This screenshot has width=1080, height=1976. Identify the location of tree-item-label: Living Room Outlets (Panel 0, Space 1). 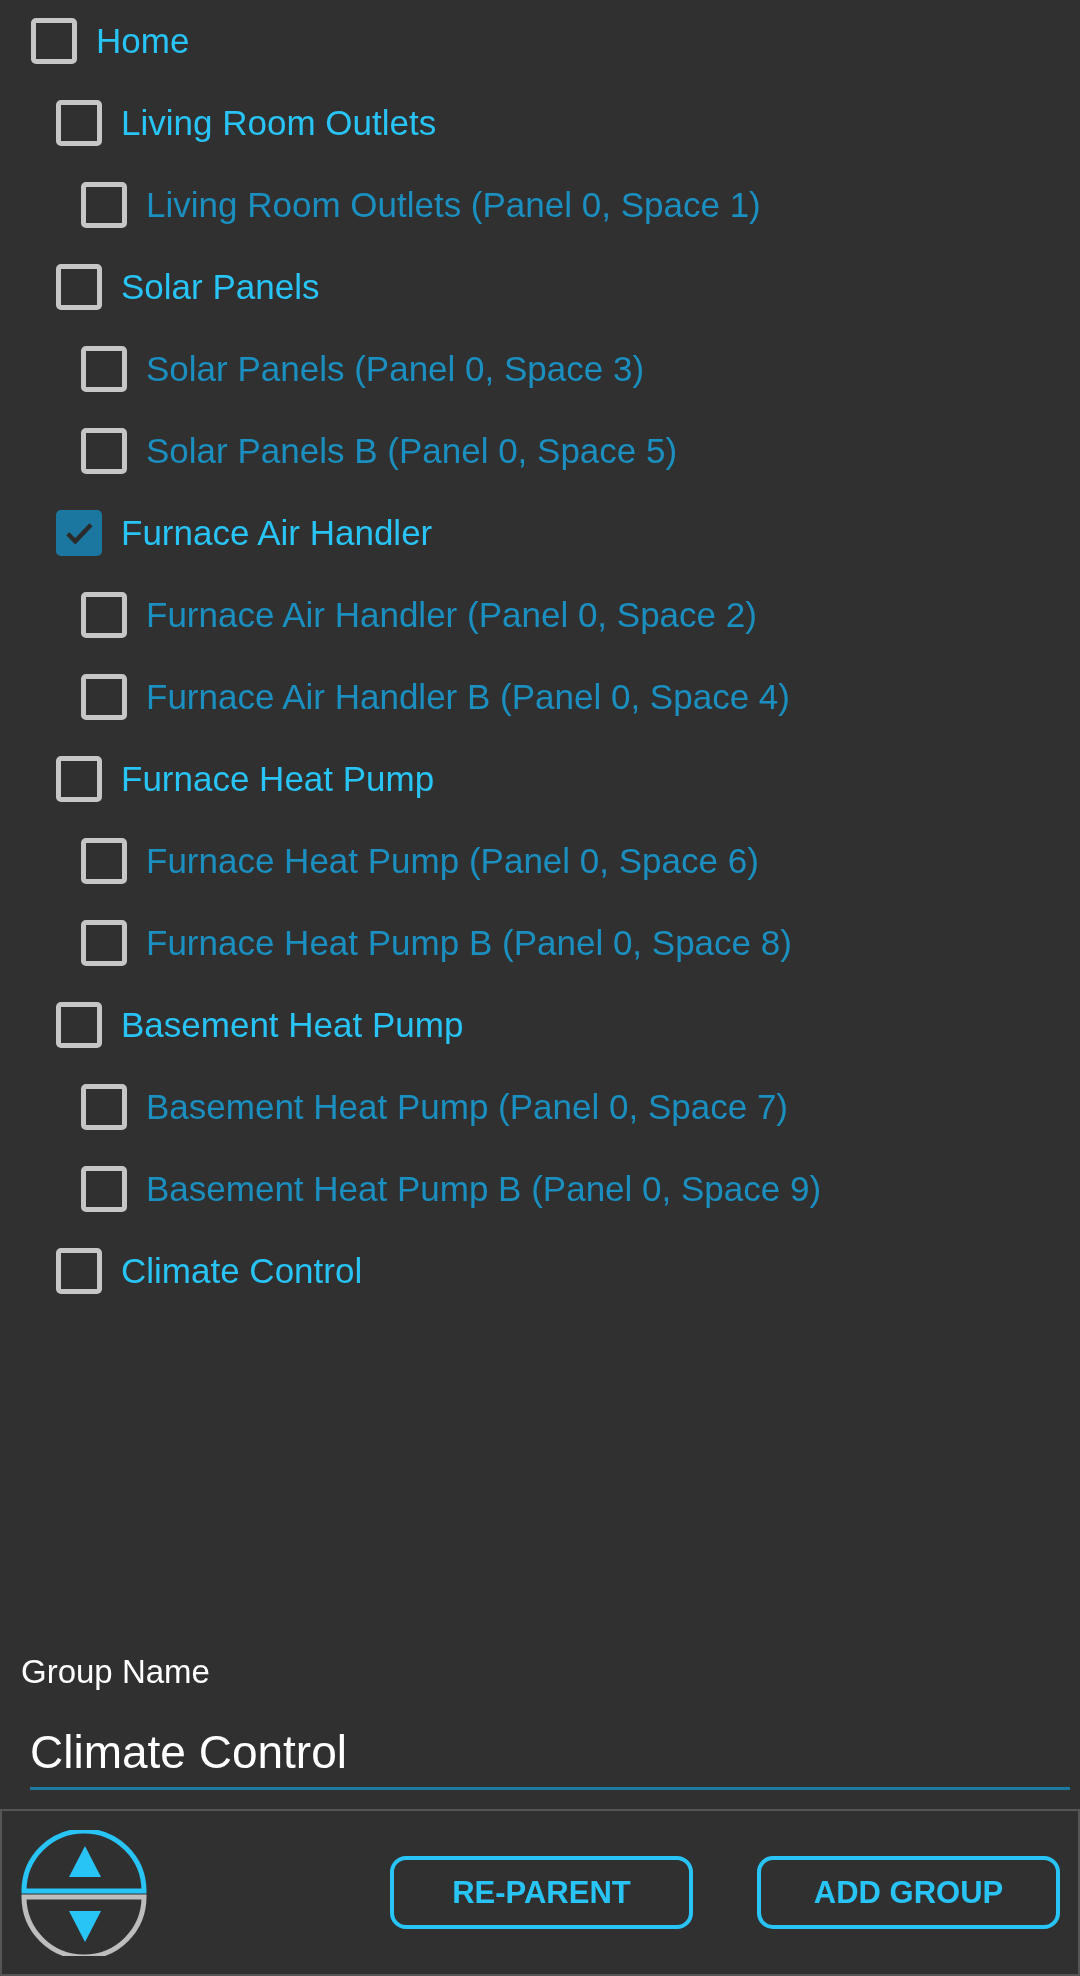
(453, 205).